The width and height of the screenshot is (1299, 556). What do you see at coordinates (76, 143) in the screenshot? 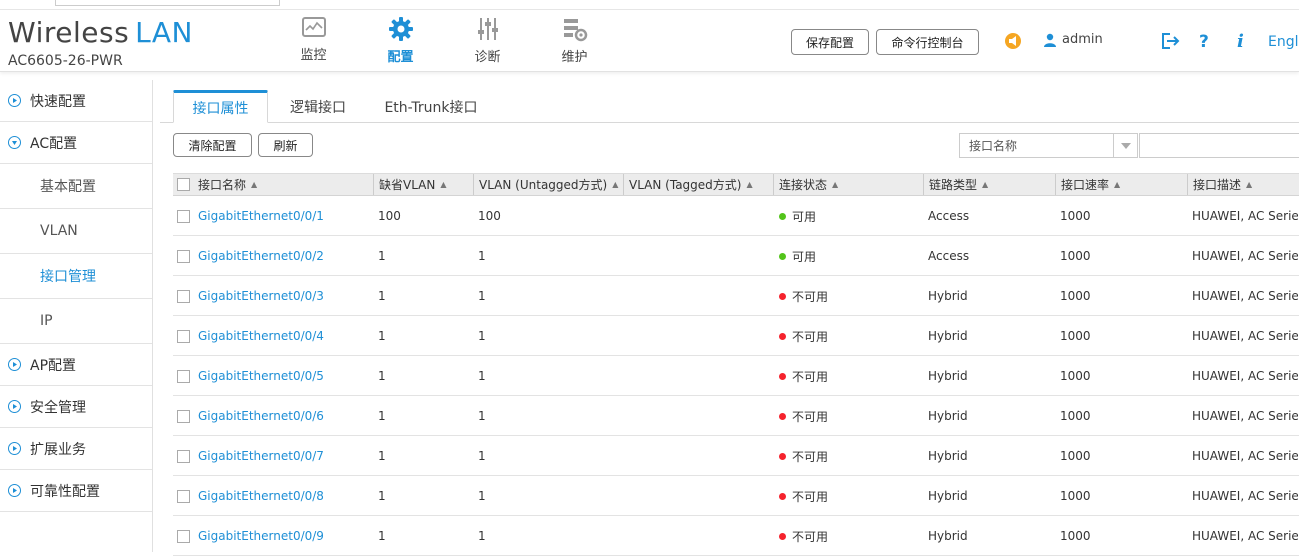
I see `sidebar-item-ac-config: AC配置` at bounding box center [76, 143].